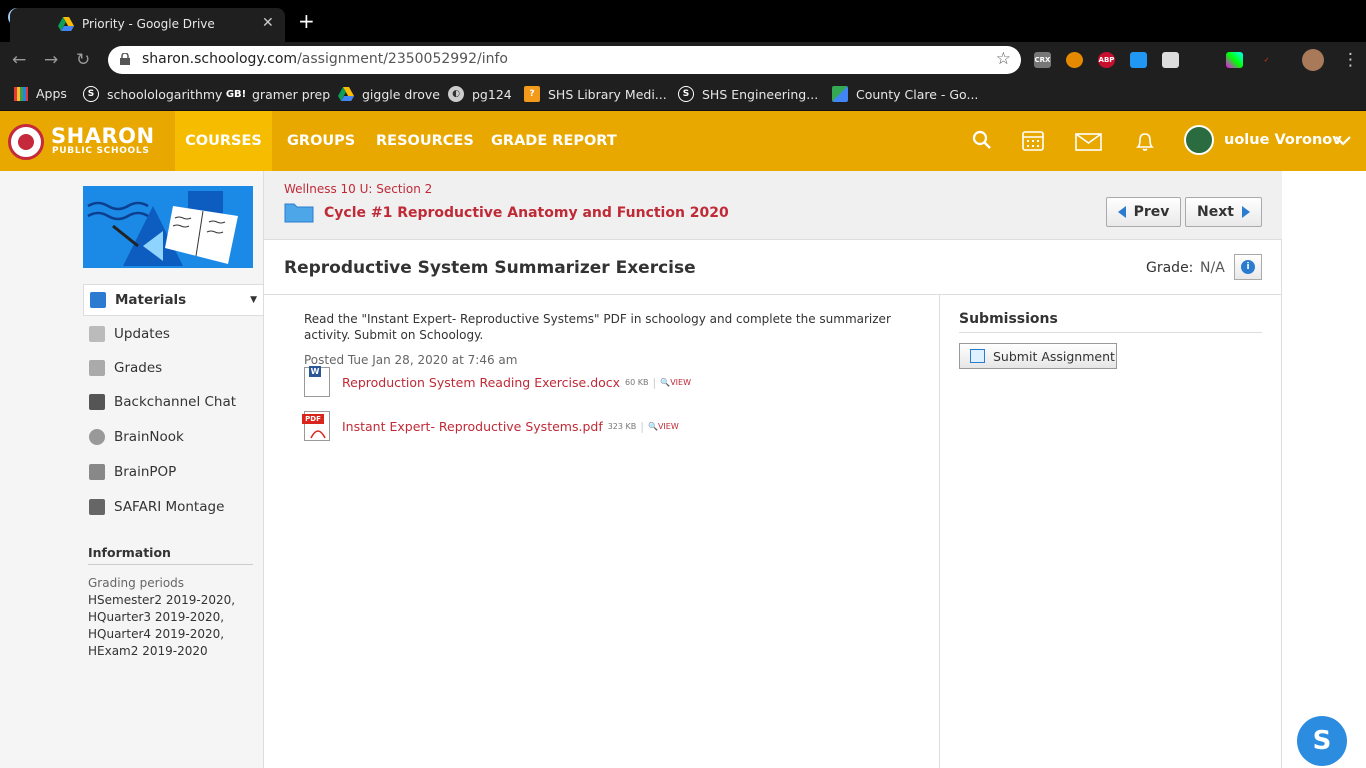 This screenshot has height=768, width=1366. Describe the element at coordinates (97, 472) in the screenshot. I see `brainpop-icon` at that location.